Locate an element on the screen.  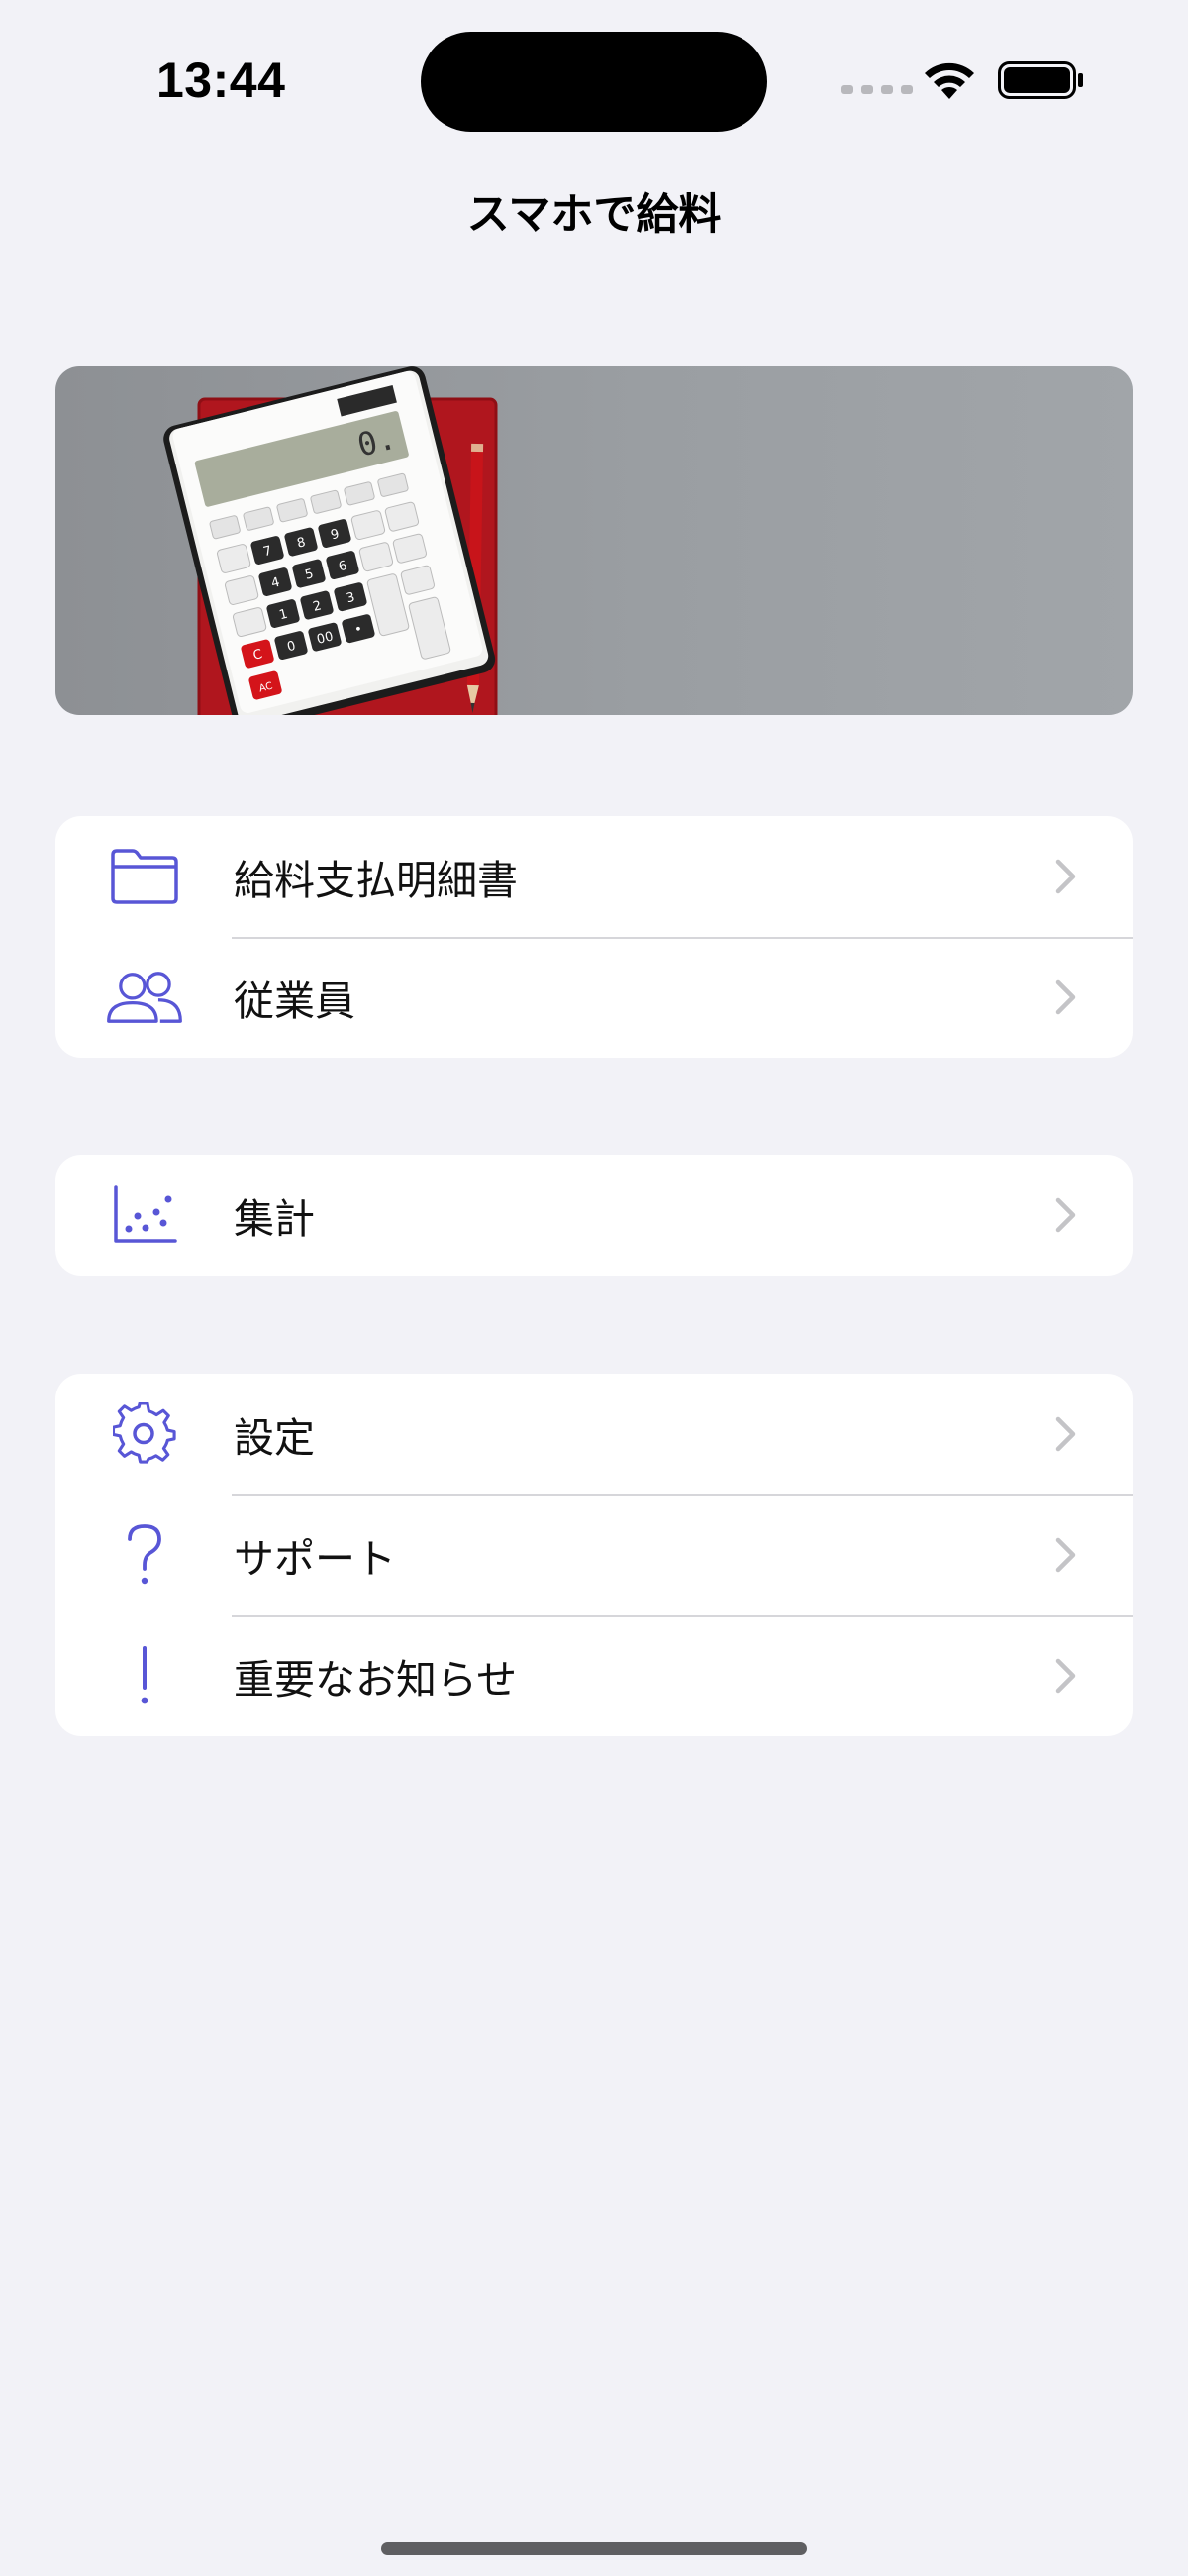
menu-item-label: 設定 is located at coordinates (275, 1438).